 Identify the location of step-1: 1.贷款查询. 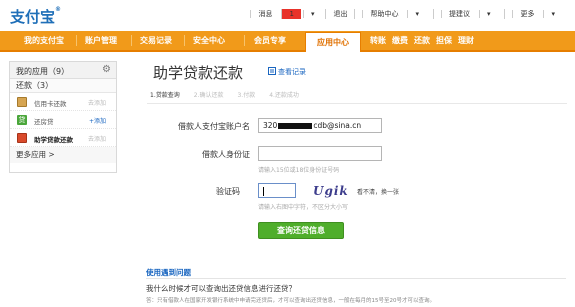
(165, 95).